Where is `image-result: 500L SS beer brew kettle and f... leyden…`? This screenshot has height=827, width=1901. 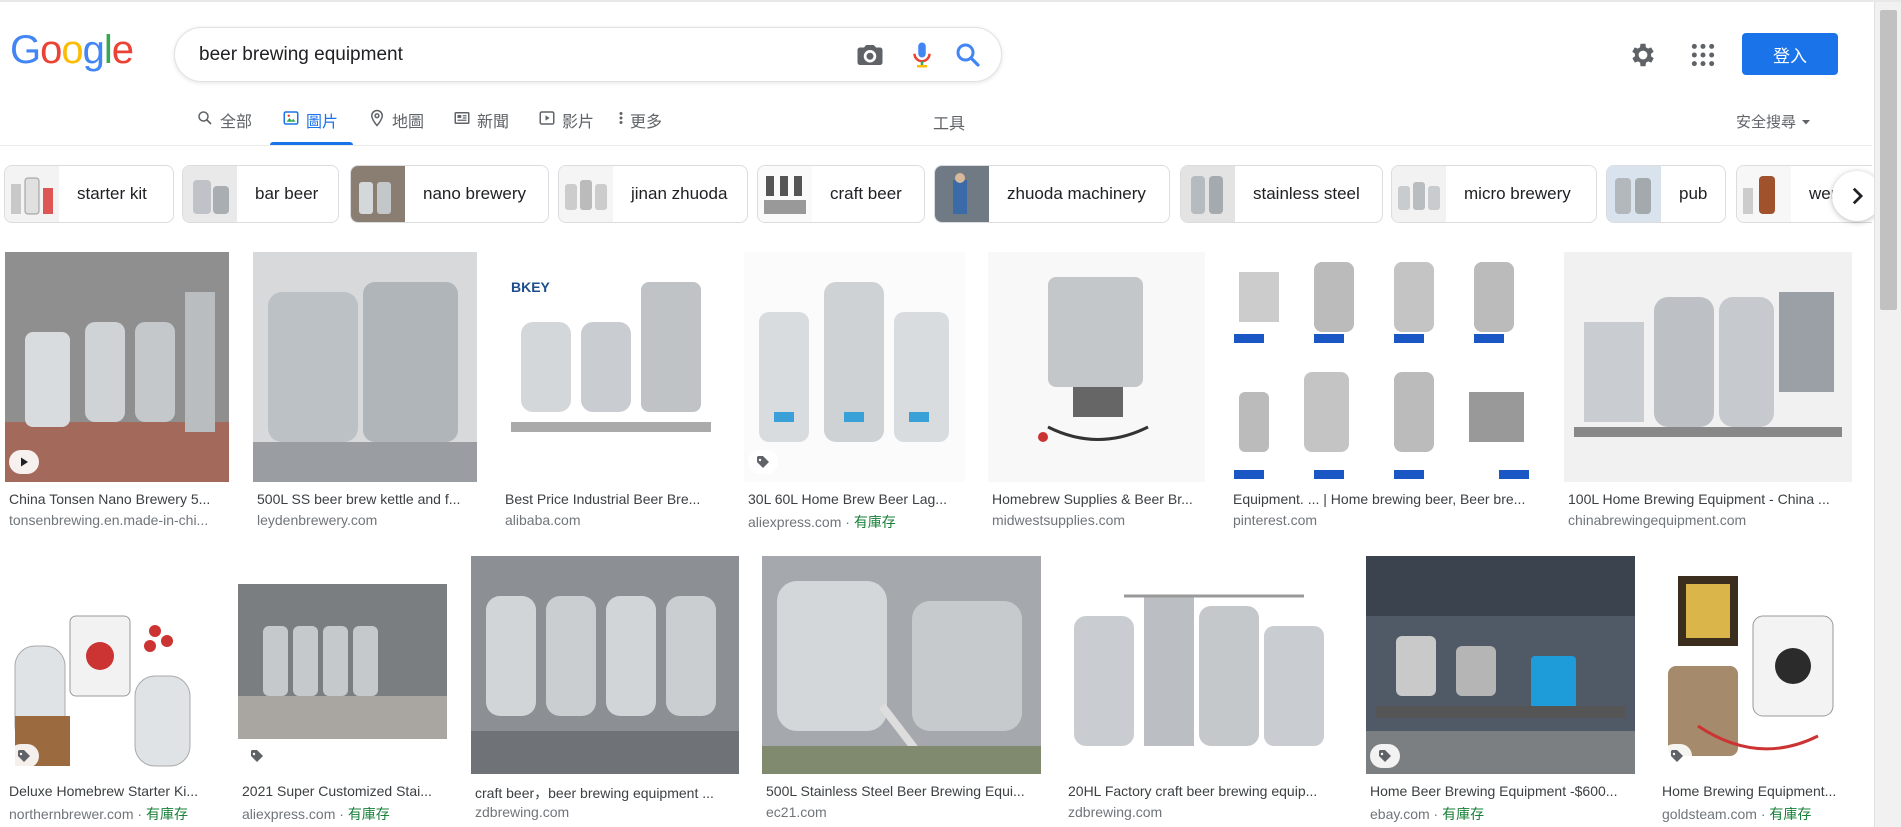
image-result: 500L SS beer brew kettle and f... leyden… is located at coordinates (365, 394).